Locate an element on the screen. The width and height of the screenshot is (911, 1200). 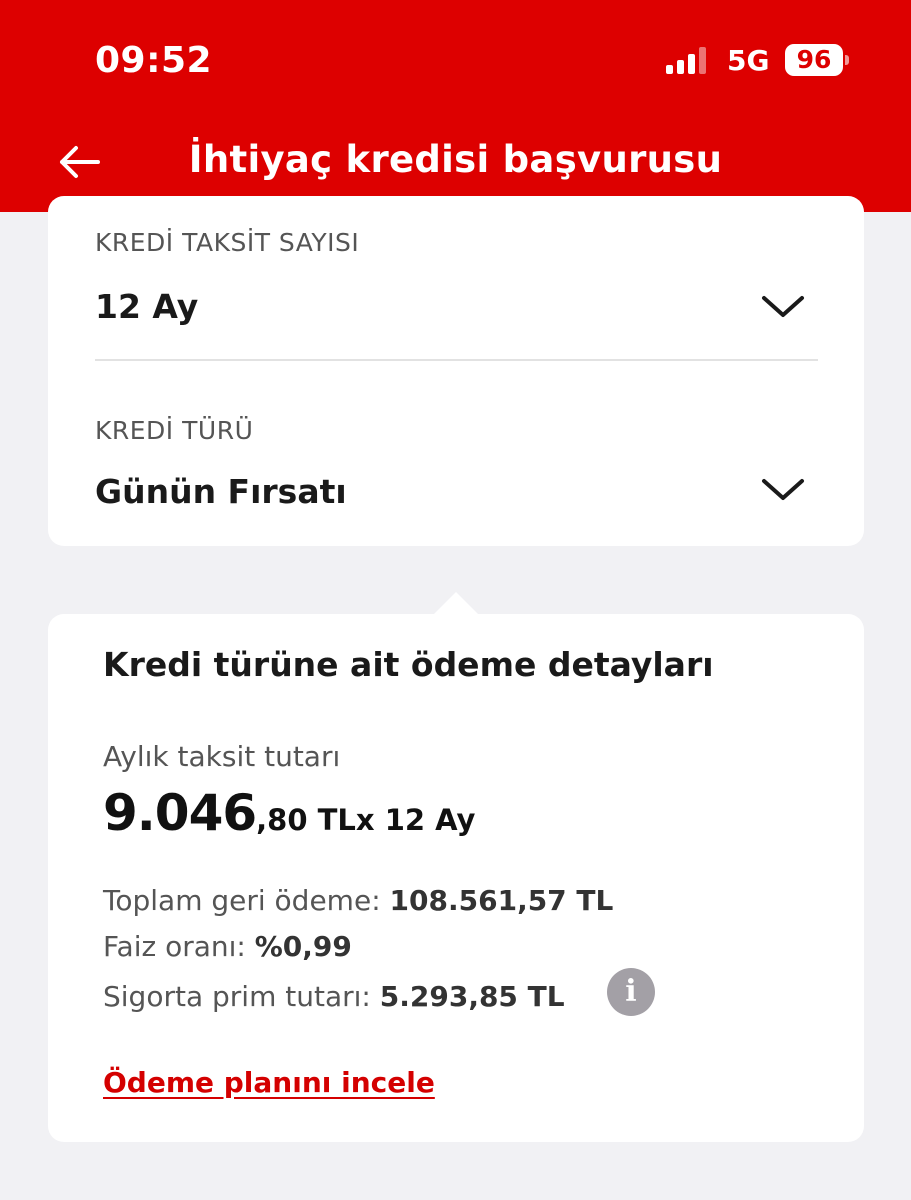
insurance-premium-value: 5.293,85 TL is located at coordinates (472, 996).